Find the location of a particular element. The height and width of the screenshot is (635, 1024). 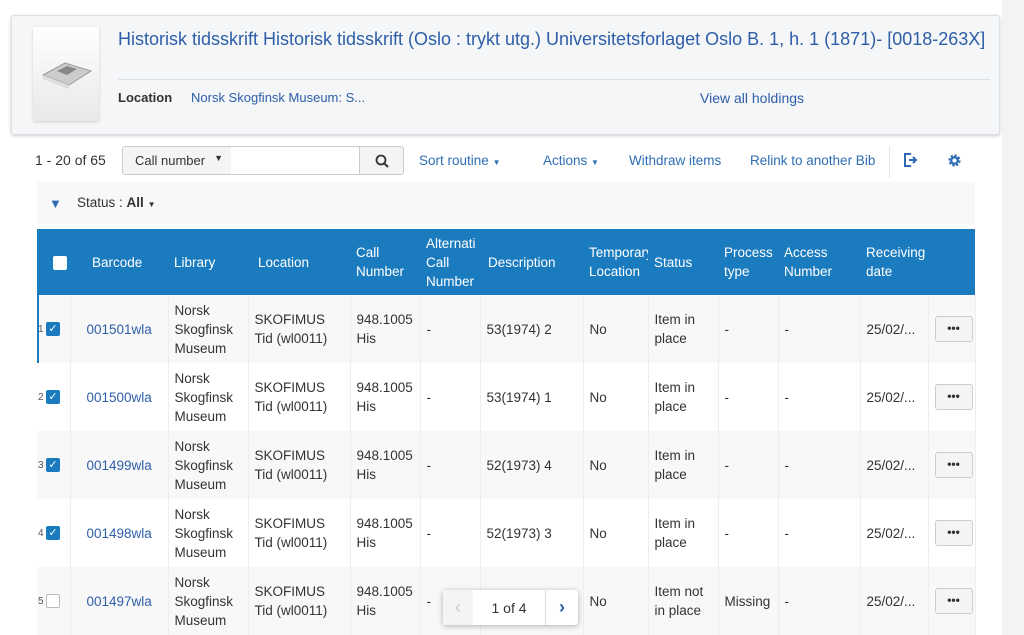

search-button is located at coordinates (381, 160).